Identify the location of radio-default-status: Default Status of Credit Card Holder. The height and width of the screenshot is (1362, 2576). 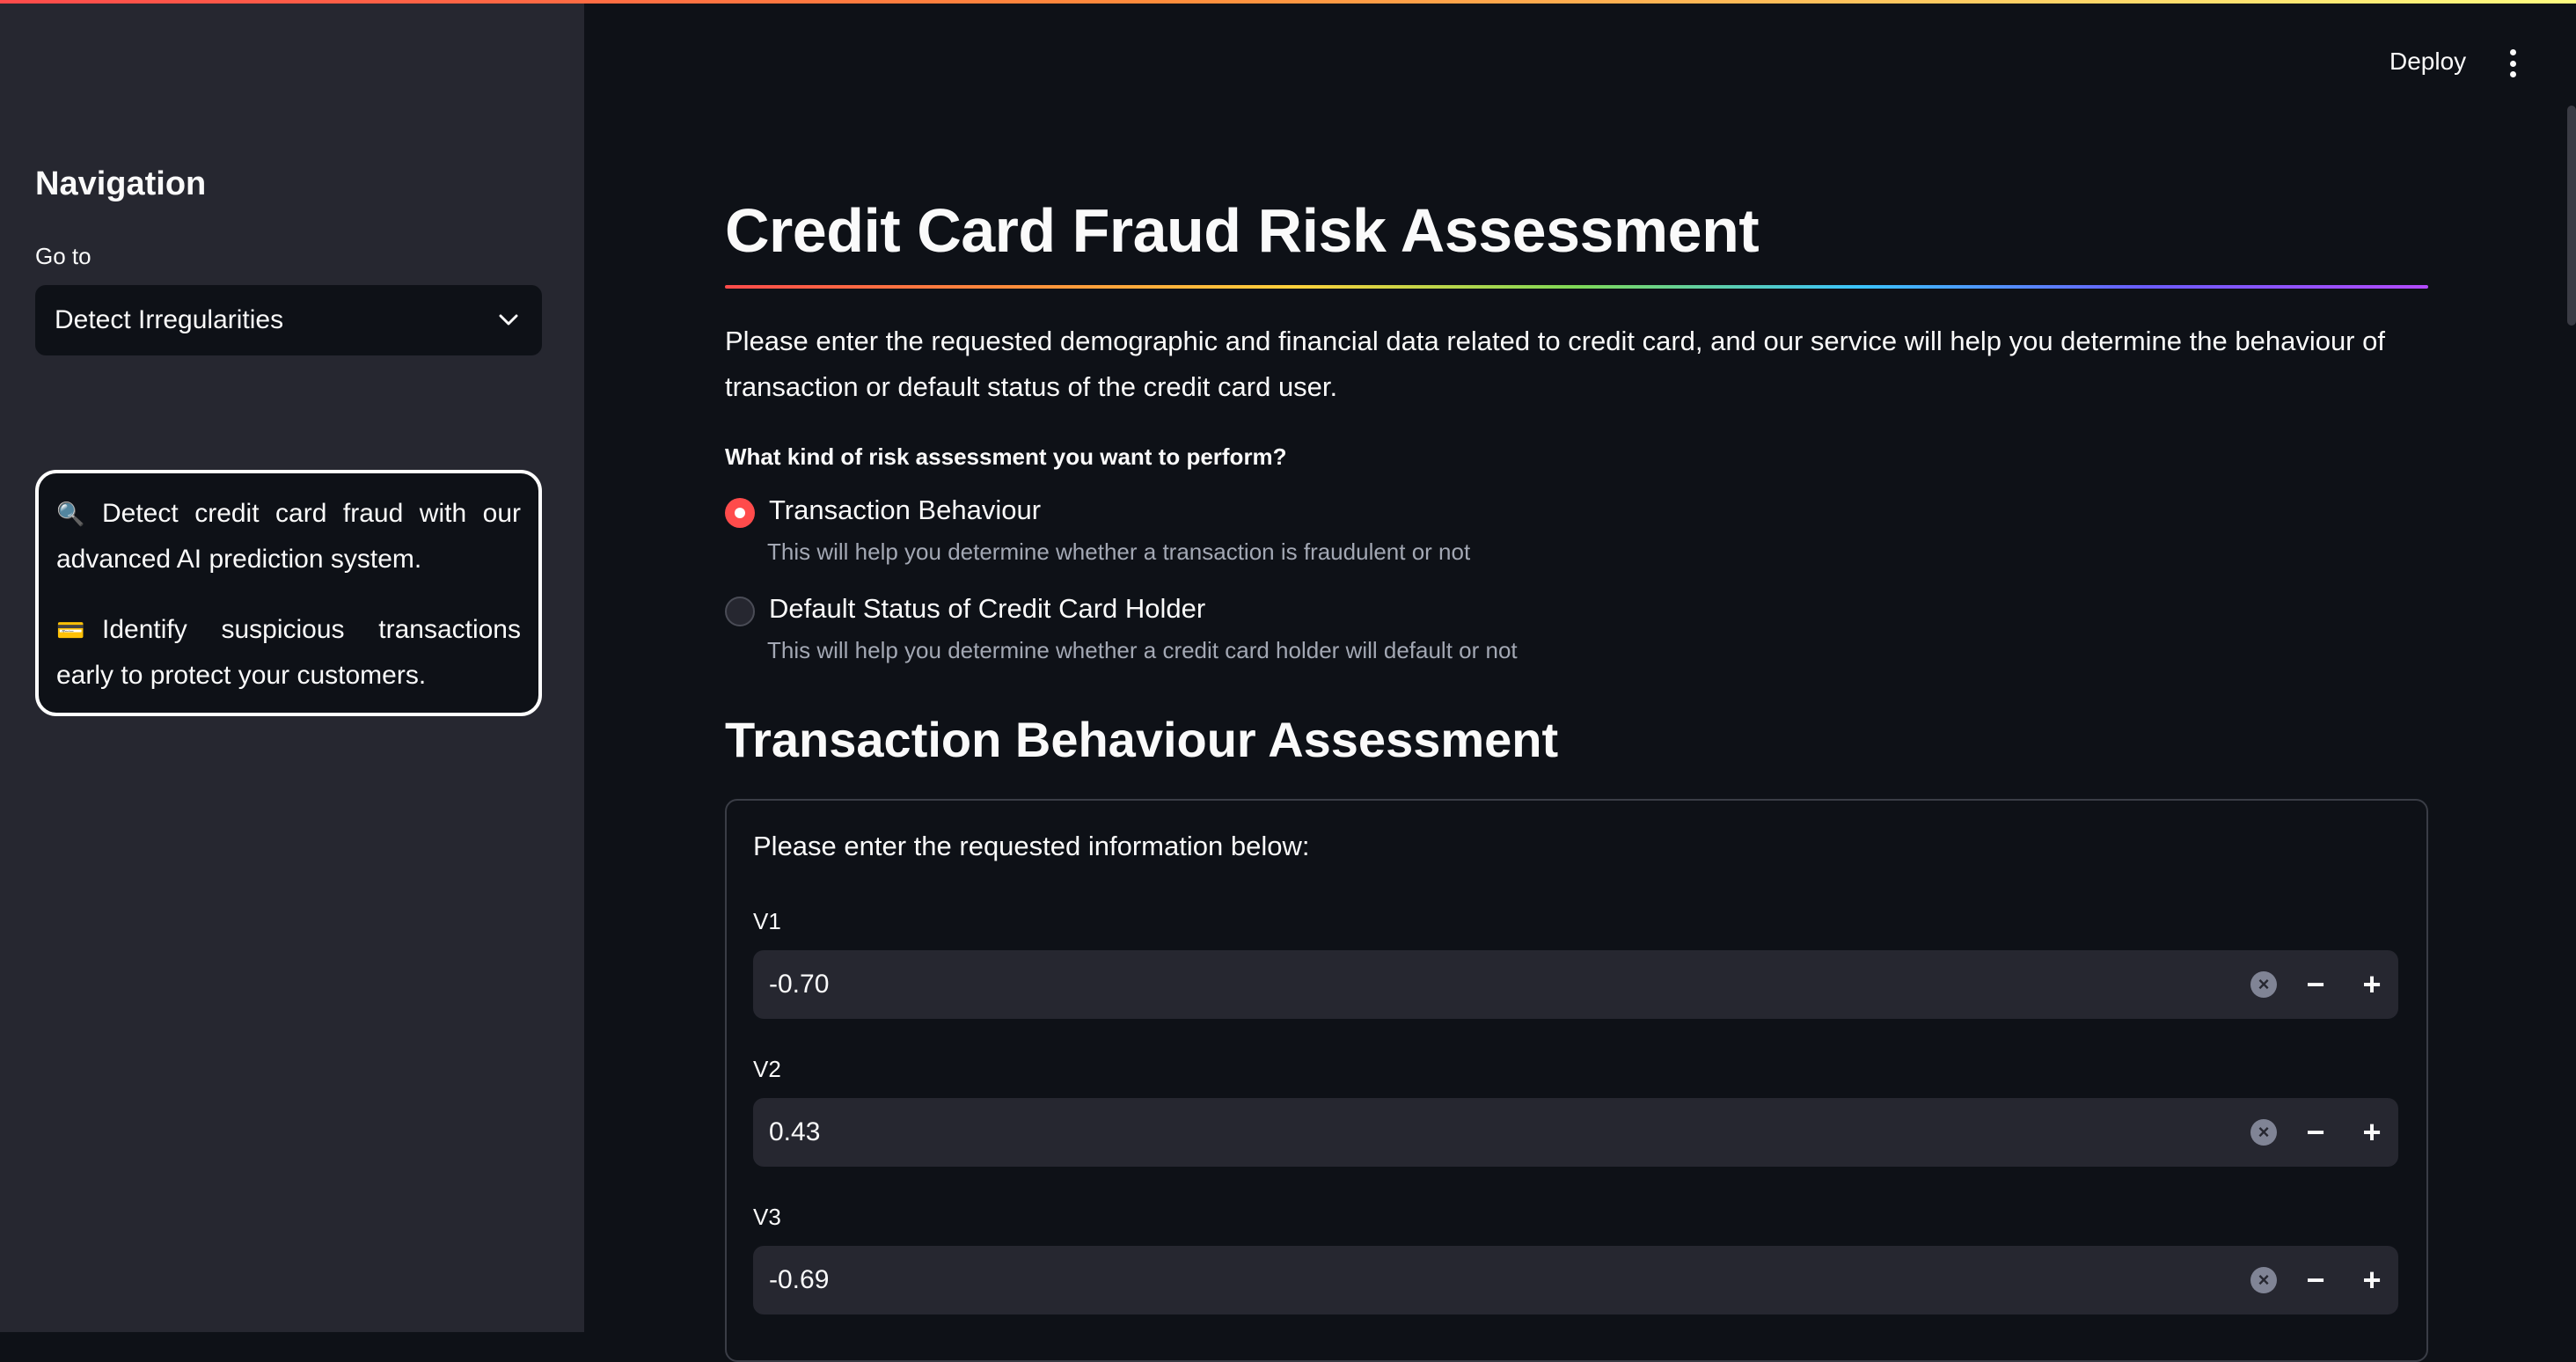
(965, 609).